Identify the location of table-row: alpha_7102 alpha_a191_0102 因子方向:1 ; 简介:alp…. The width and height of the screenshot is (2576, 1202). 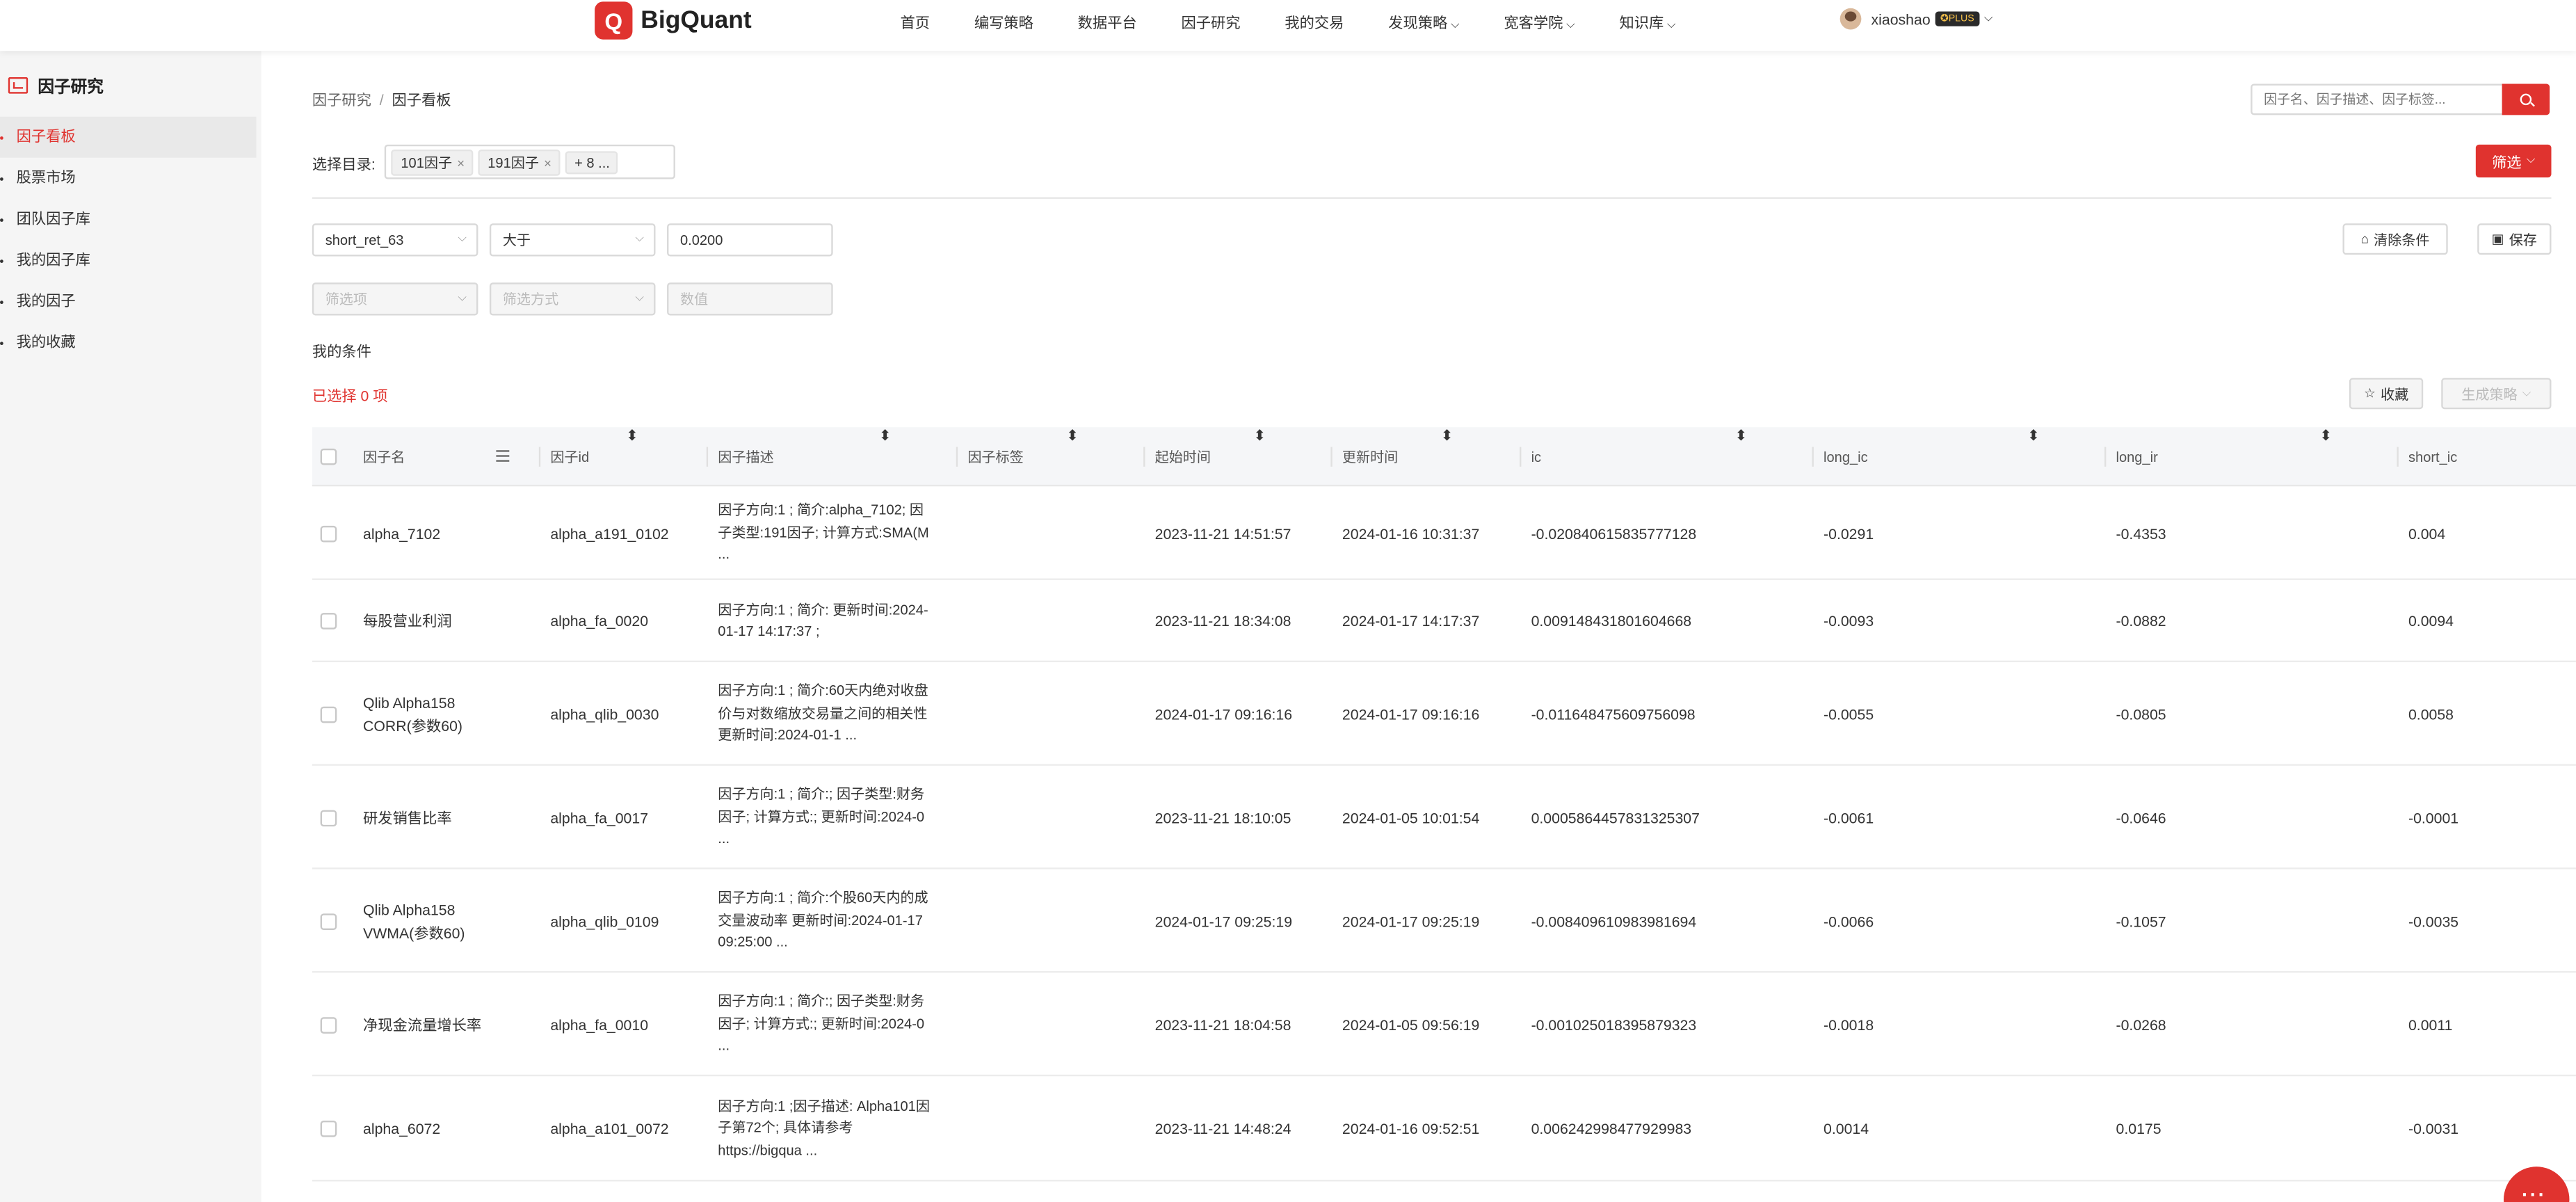
(1444, 533).